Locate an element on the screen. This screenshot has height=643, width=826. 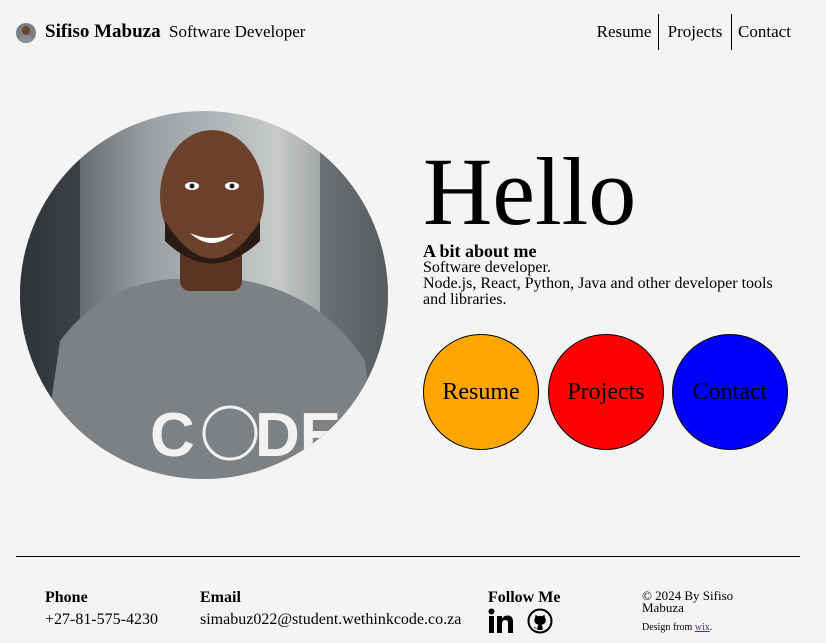
avatar is located at coordinates (26, 33).